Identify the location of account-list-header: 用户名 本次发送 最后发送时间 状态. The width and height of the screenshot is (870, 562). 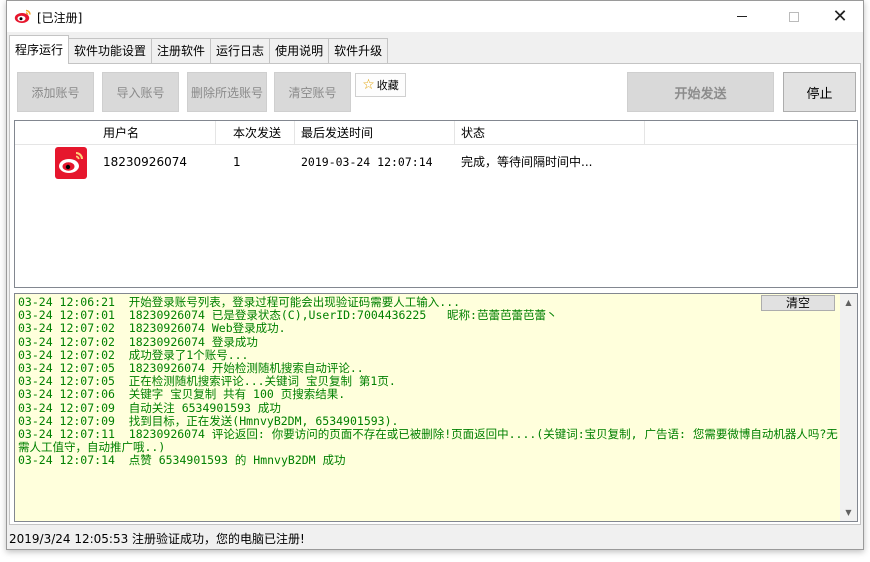
(436, 133).